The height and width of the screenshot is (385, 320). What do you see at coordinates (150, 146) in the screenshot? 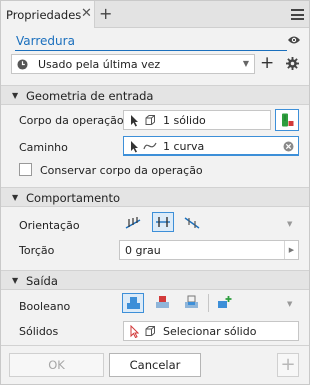
I see `curve-icon` at bounding box center [150, 146].